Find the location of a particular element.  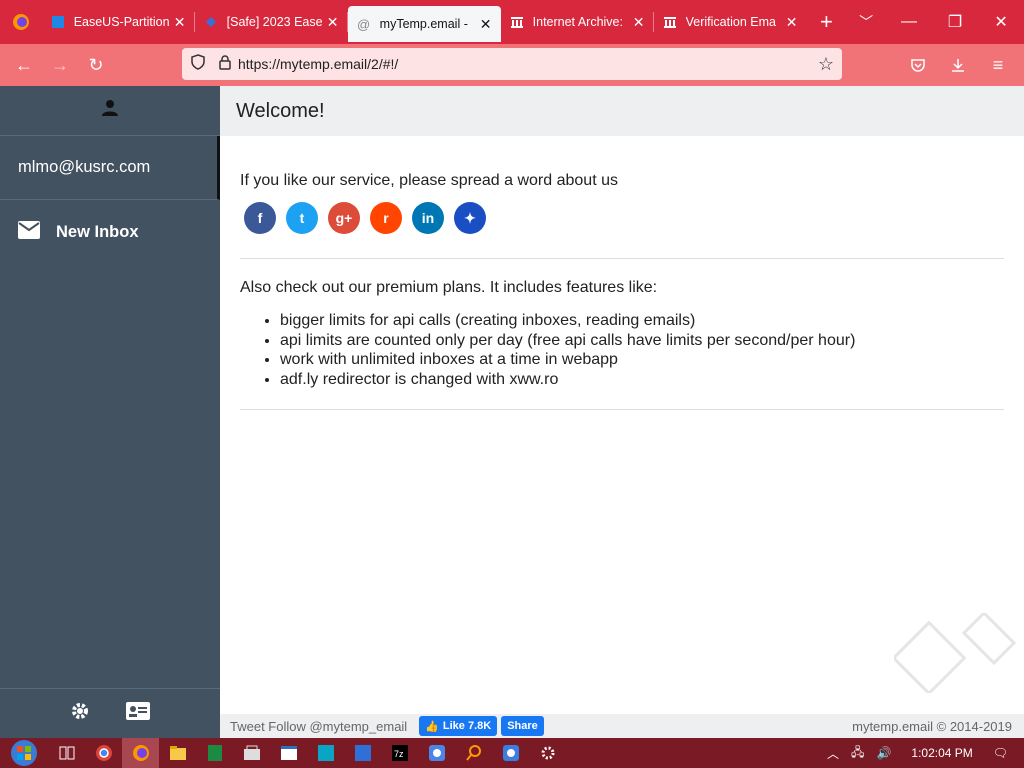

start-button is located at coordinates (24, 753).